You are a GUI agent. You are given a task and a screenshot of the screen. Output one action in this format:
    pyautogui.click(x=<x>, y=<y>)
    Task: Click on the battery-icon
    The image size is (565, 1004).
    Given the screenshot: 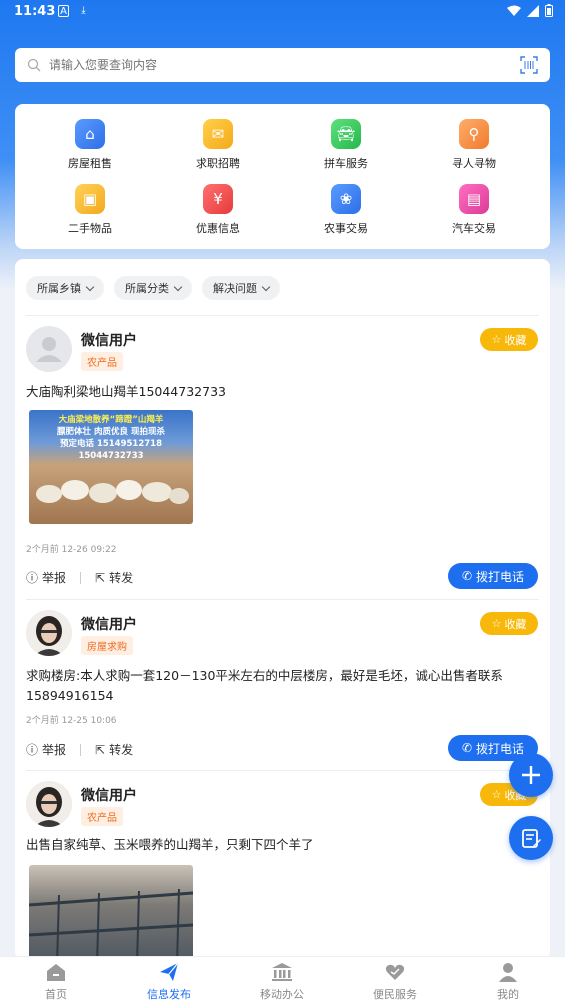 What is the action you would take?
    pyautogui.click(x=549, y=10)
    